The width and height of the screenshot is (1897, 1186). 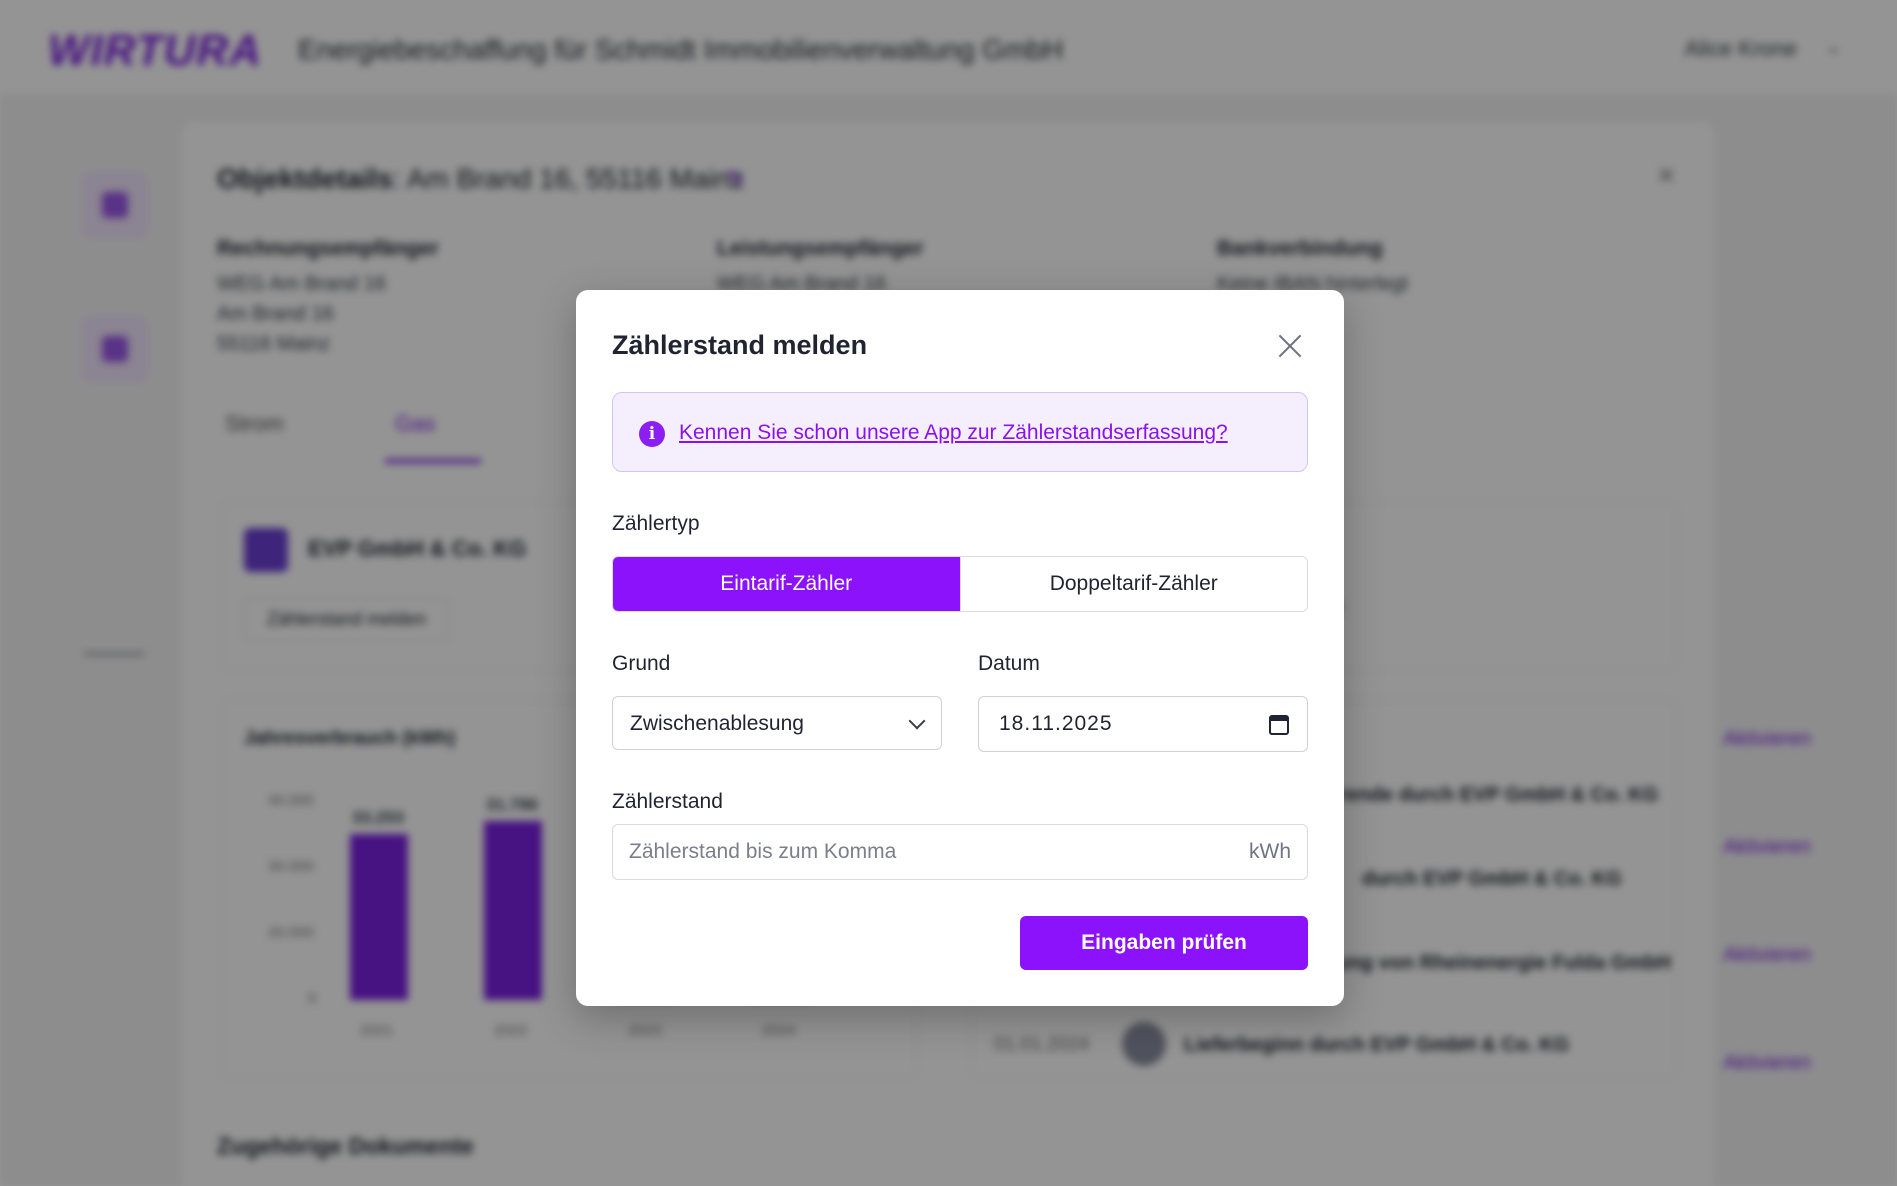 I want to click on meter-type-label: Zählertyp, so click(x=656, y=523).